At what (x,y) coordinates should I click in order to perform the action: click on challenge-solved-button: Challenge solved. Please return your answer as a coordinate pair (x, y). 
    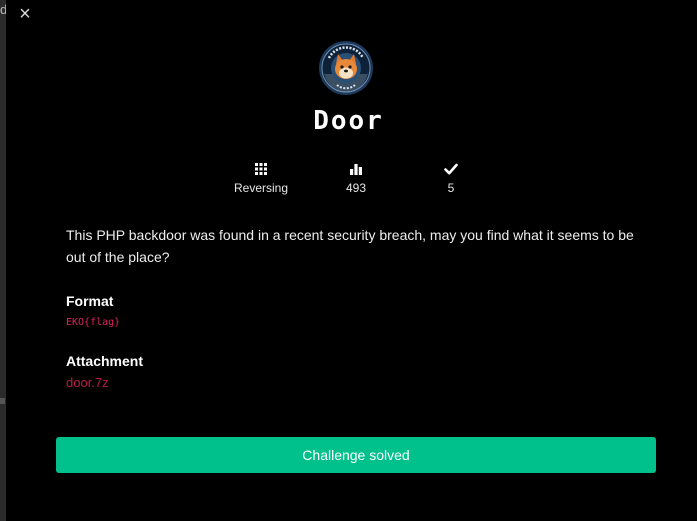
    Looking at the image, I should click on (356, 455).